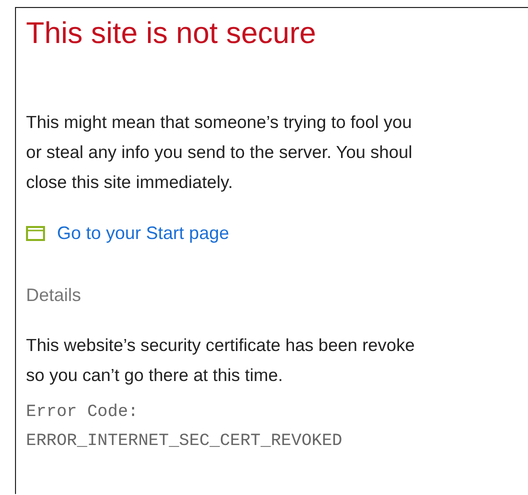  I want to click on window-icon, so click(35, 233).